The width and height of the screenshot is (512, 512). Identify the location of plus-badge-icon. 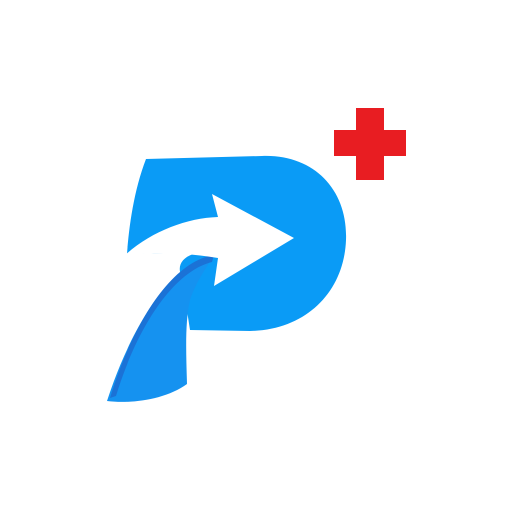
(370, 144).